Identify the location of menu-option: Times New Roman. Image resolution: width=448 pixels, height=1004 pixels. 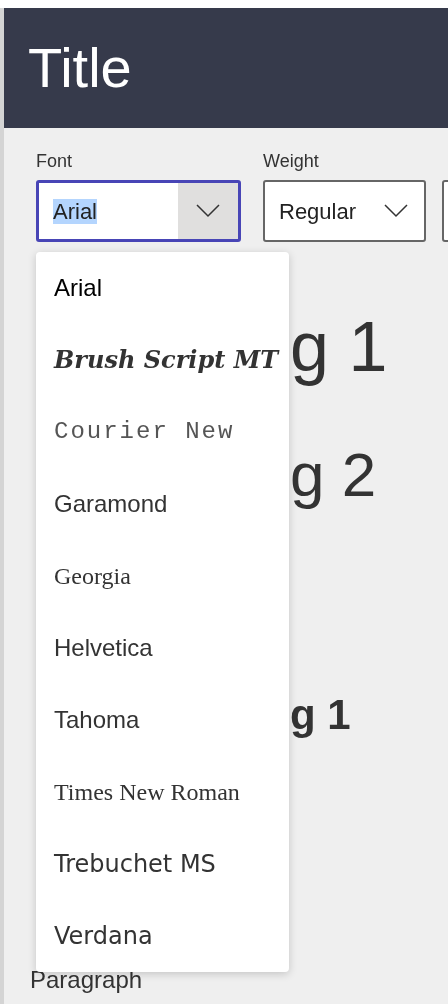
(147, 792).